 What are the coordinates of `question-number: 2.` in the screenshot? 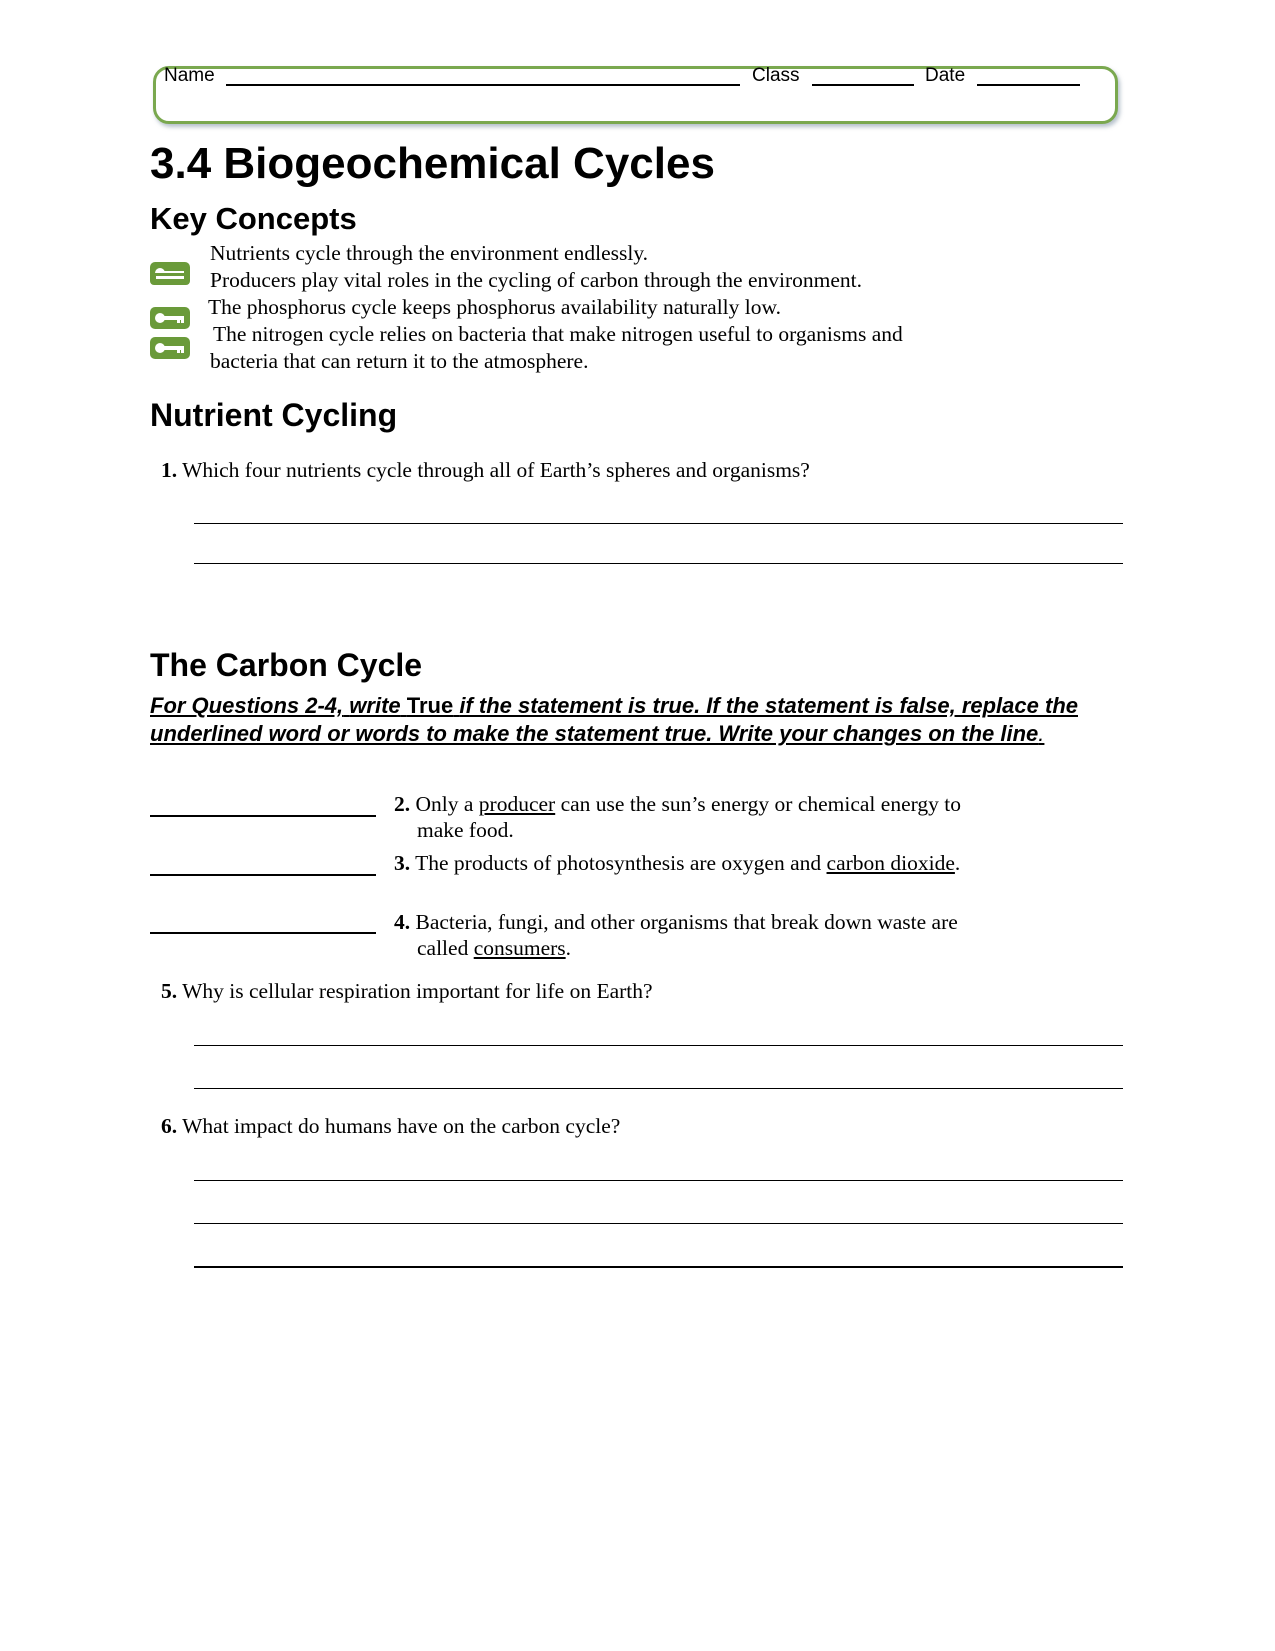 It's located at (402, 804).